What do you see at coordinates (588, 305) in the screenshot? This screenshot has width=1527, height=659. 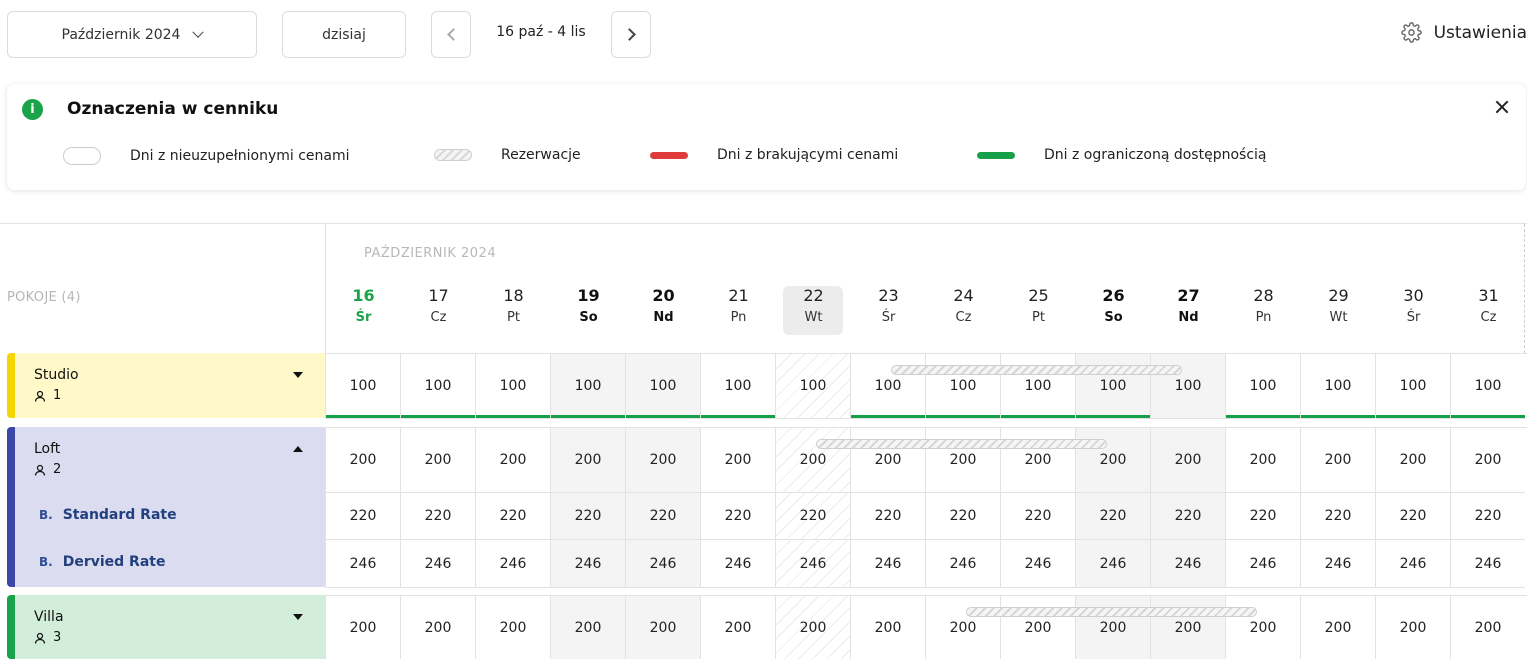 I see `day-header: 19 So` at bounding box center [588, 305].